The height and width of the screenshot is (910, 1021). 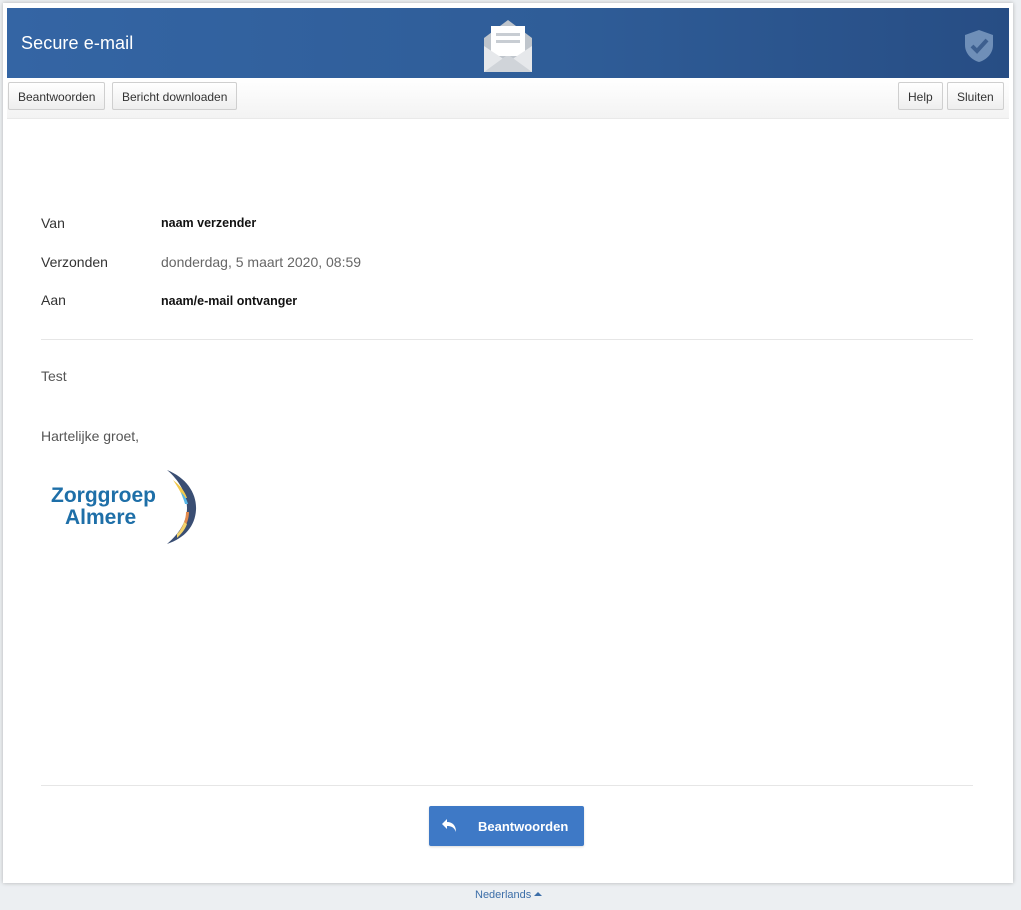 I want to click on reply-button: Beantwoorden, so click(x=506, y=826).